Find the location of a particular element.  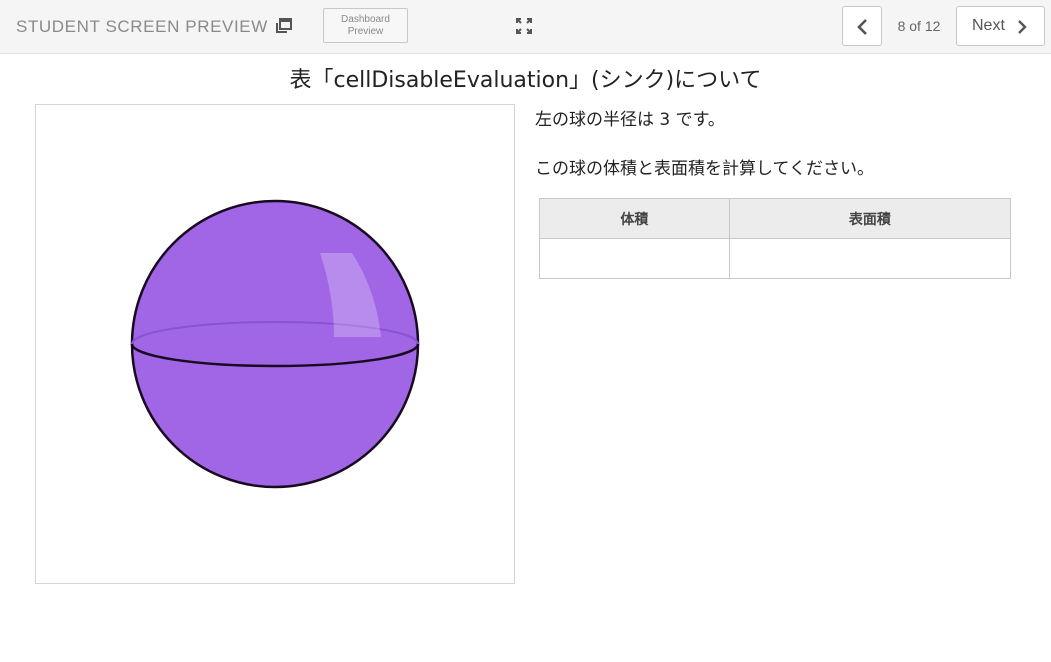

sphere-body is located at coordinates (275, 344).